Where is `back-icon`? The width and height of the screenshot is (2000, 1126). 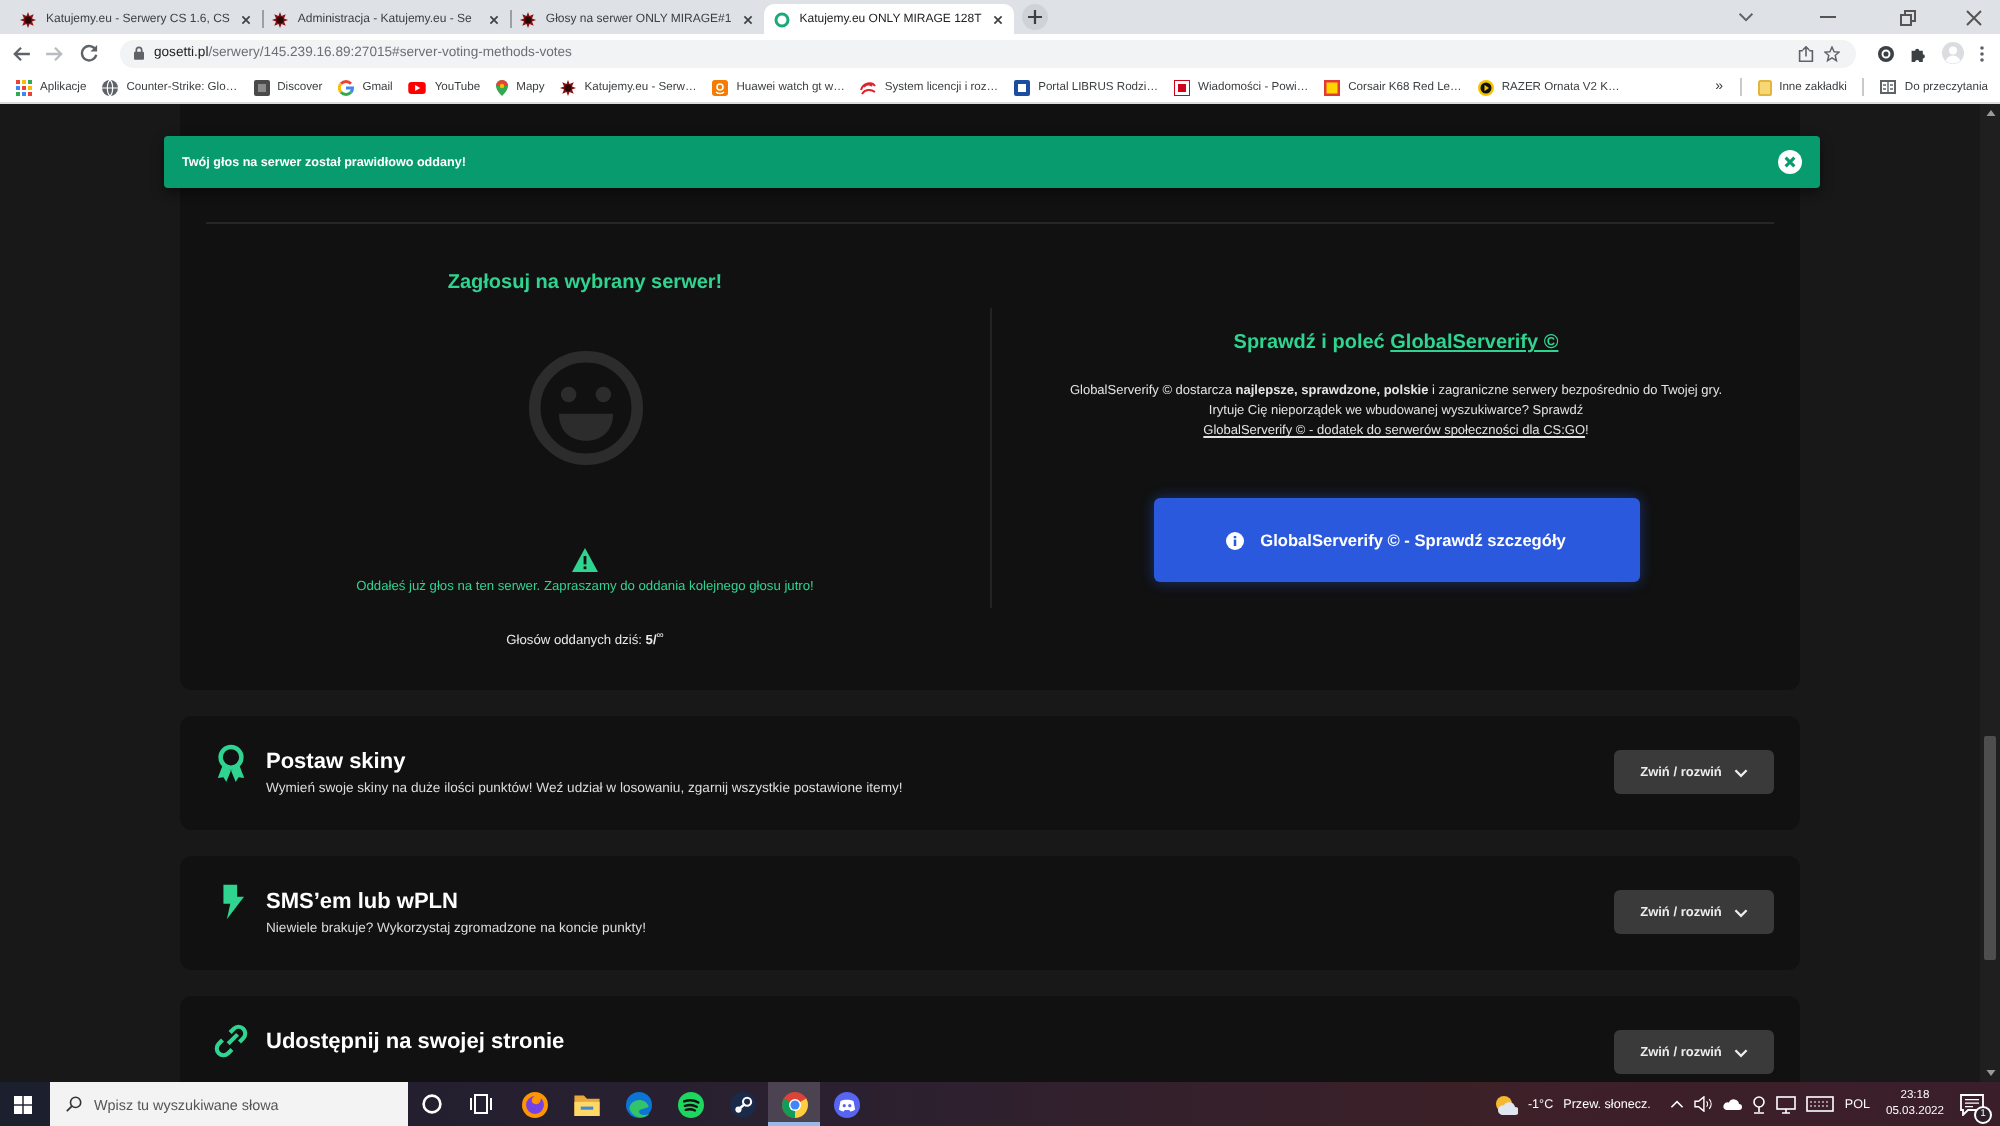 back-icon is located at coordinates (21, 53).